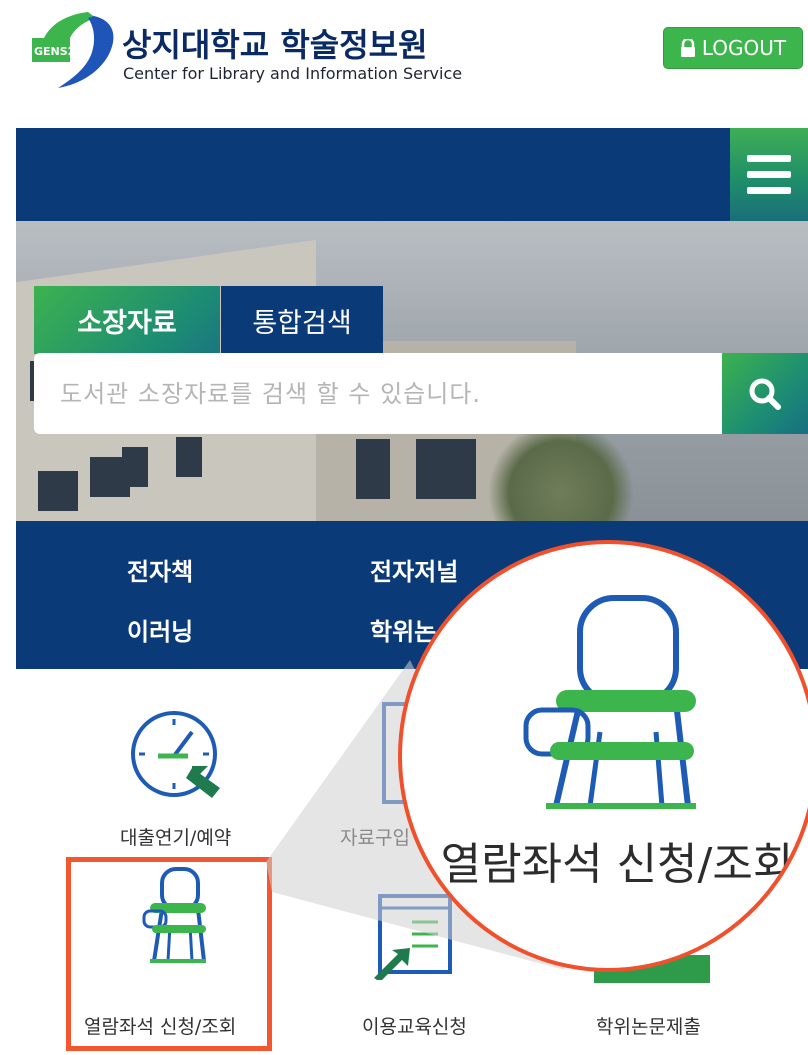  Describe the element at coordinates (744, 48) in the screenshot. I see `logout-label: LOGOUT` at that location.